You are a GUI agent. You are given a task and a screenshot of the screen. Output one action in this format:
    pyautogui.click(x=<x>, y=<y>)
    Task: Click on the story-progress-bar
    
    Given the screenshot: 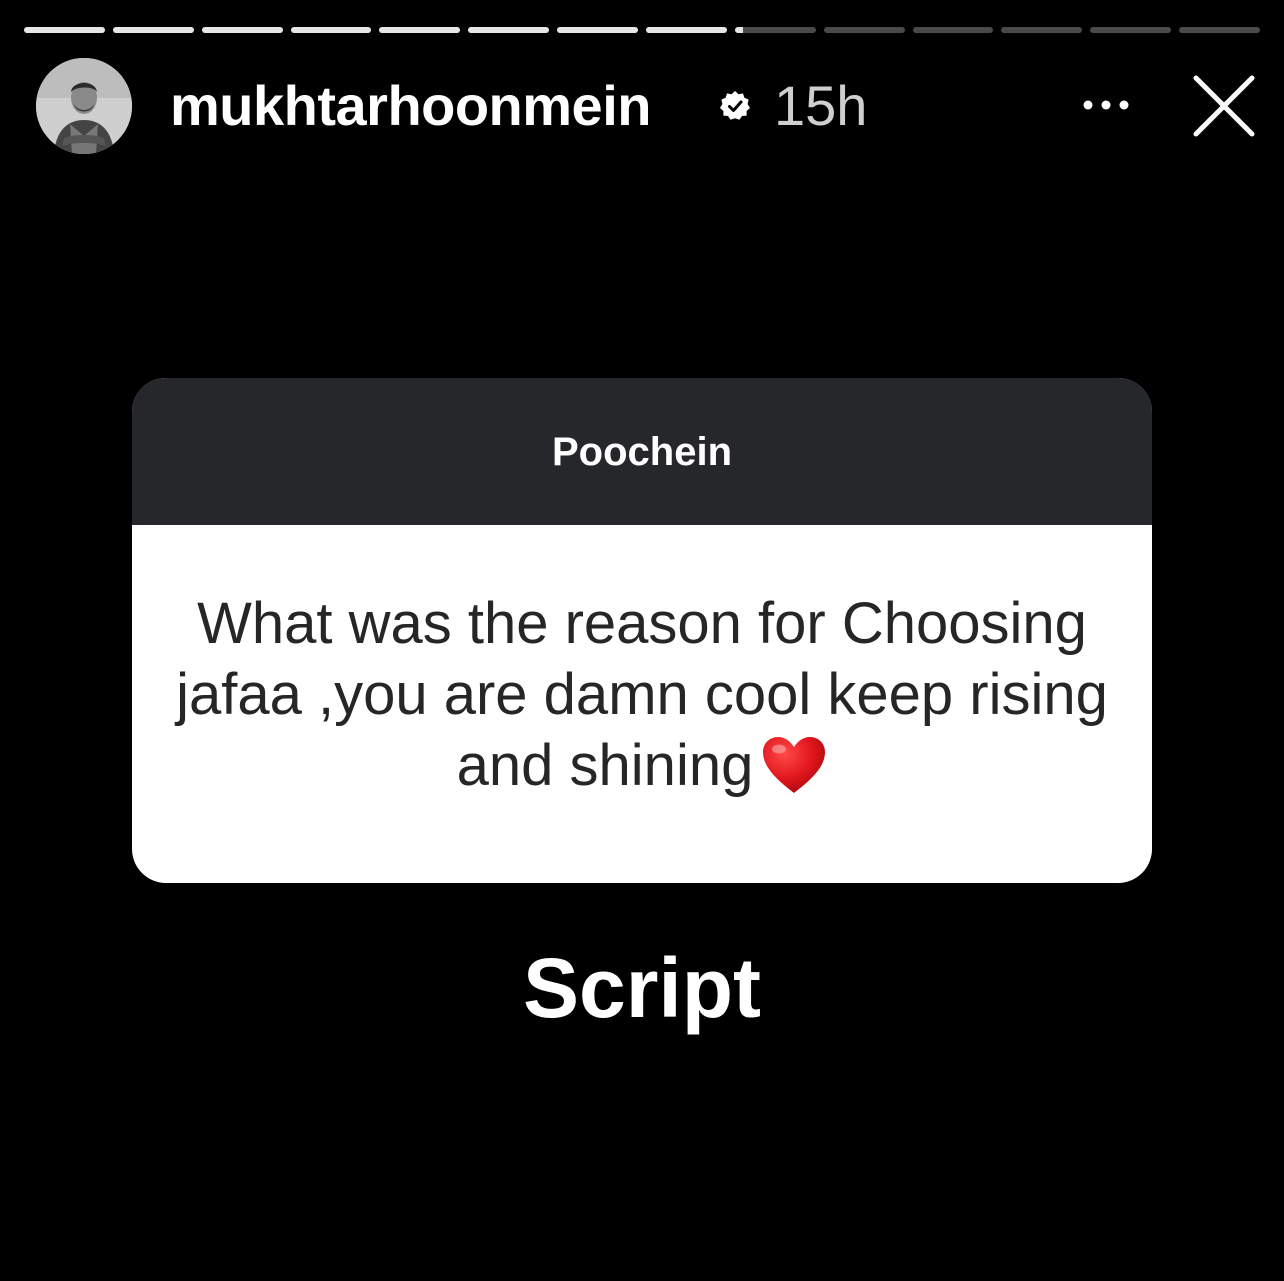 What is the action you would take?
    pyautogui.click(x=642, y=30)
    